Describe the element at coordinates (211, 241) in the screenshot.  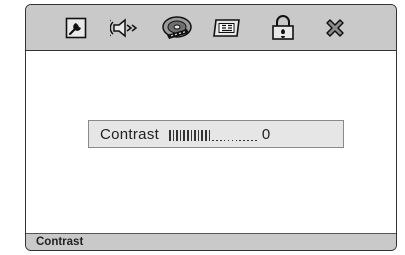
I see `status-bar: Contrast` at that location.